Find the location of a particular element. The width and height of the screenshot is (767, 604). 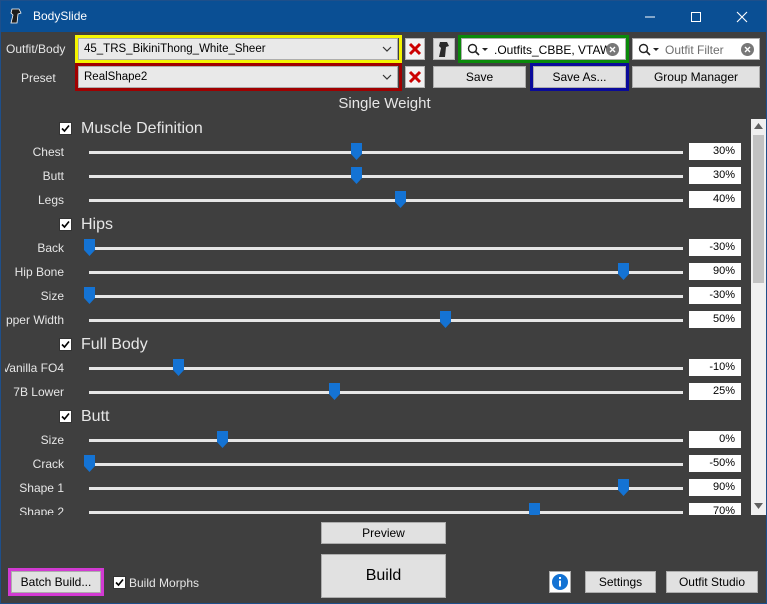

remove-x-icon is located at coordinates (415, 77).